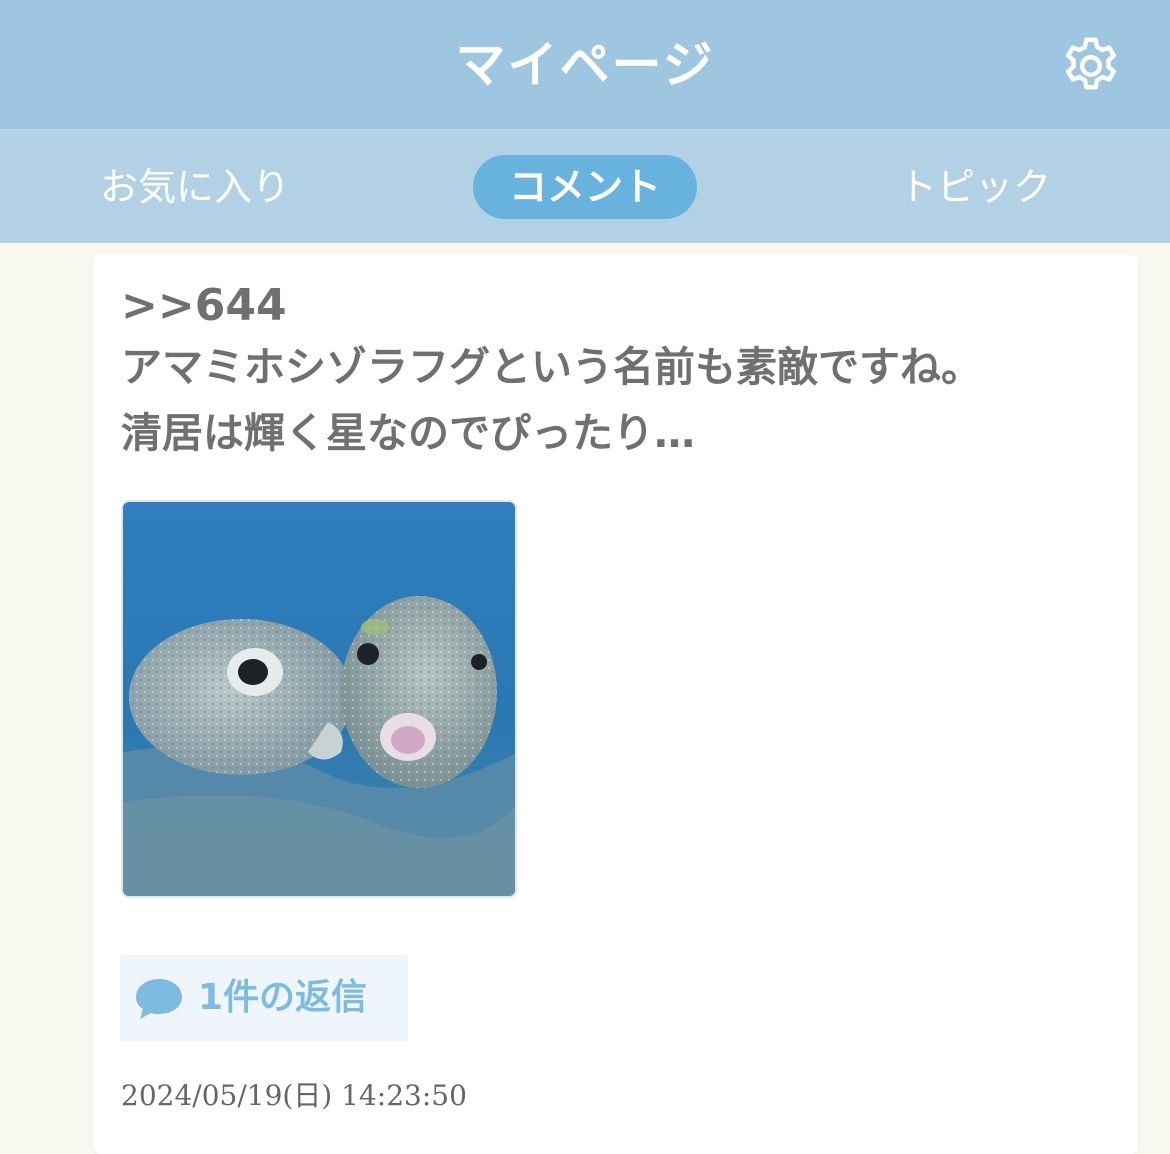  I want to click on replies-count-label: 1件の返信, so click(283, 997).